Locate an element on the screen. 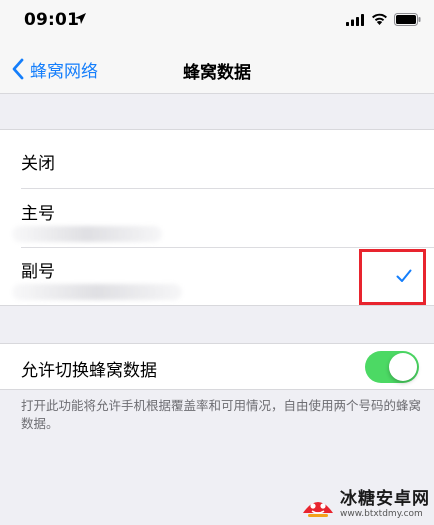 This screenshot has width=434, height=525. site-watermark: 冰糖安卓网 www.btxtdmy.com is located at coordinates (367, 504).